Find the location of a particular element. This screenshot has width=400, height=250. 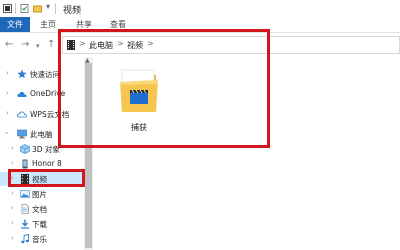

sidebar-item-label: 3D 对象 is located at coordinates (46, 149).